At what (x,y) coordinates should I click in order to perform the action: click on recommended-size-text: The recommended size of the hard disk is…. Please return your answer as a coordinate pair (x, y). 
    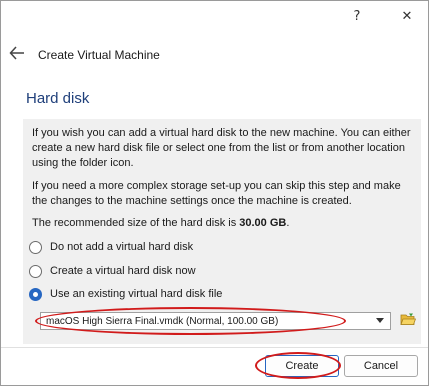
    Looking at the image, I should click on (224, 223).